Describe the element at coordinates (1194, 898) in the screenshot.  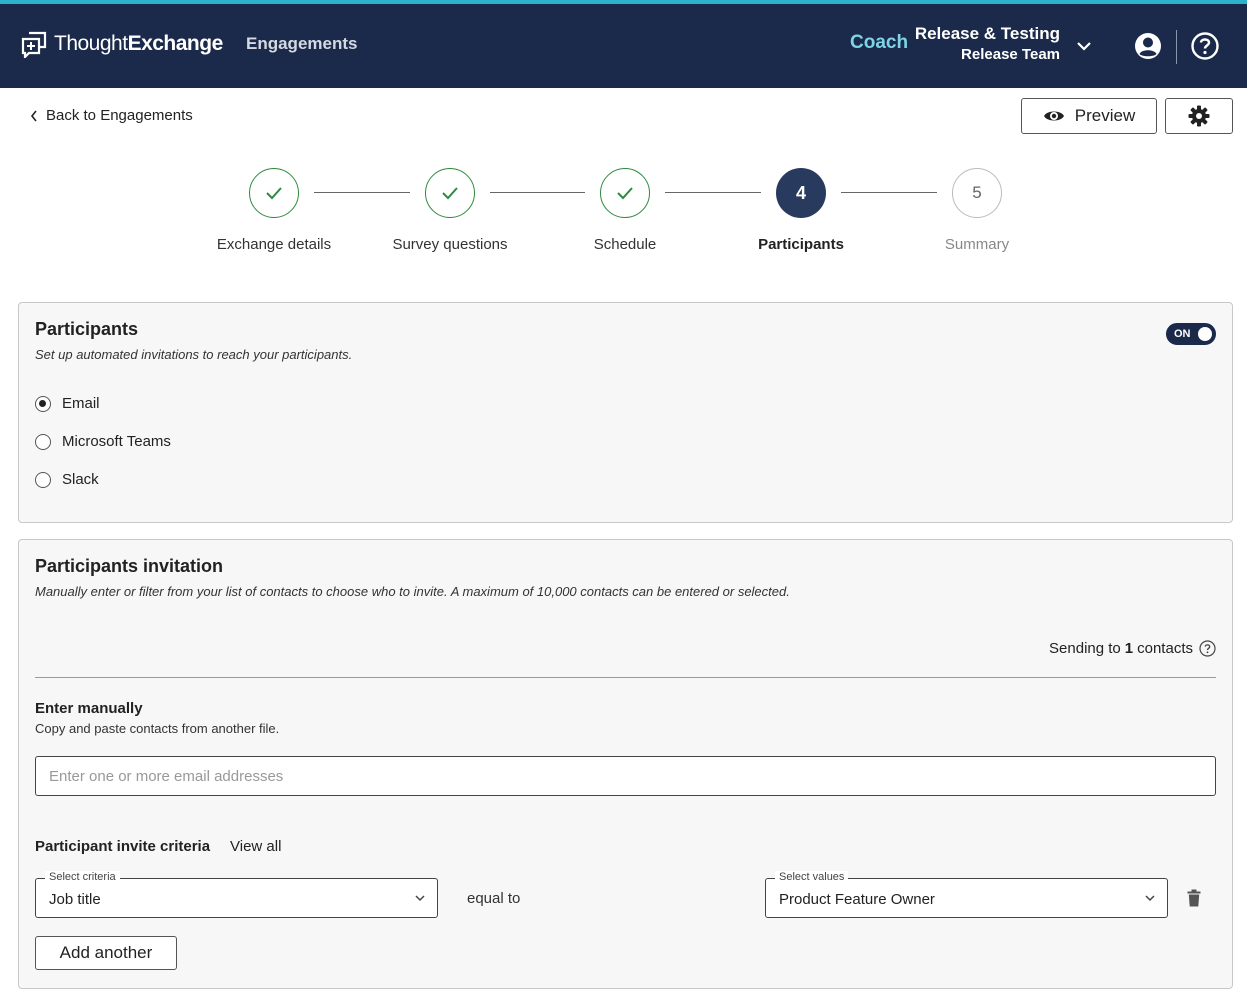
I see `trash-icon` at that location.